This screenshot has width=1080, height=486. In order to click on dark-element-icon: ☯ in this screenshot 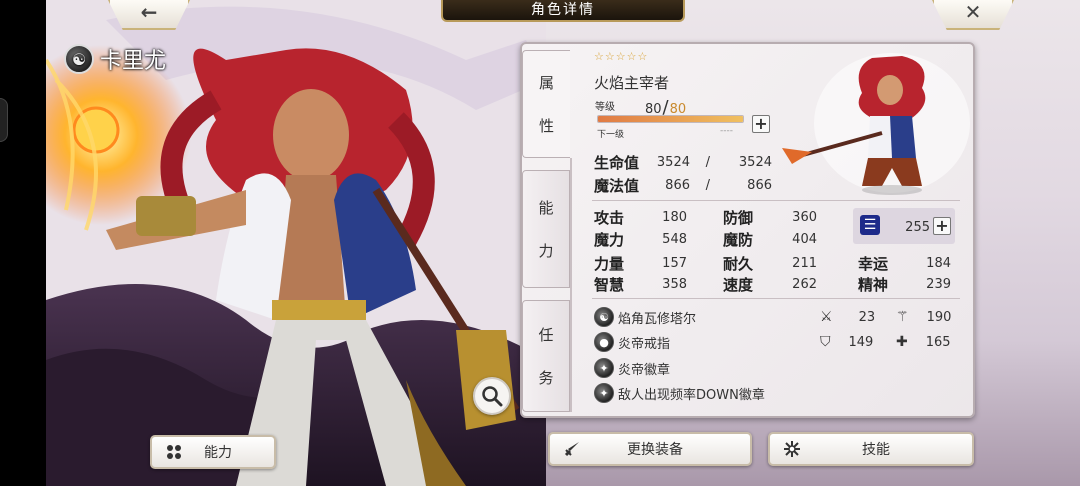, I will do `click(79, 59)`.